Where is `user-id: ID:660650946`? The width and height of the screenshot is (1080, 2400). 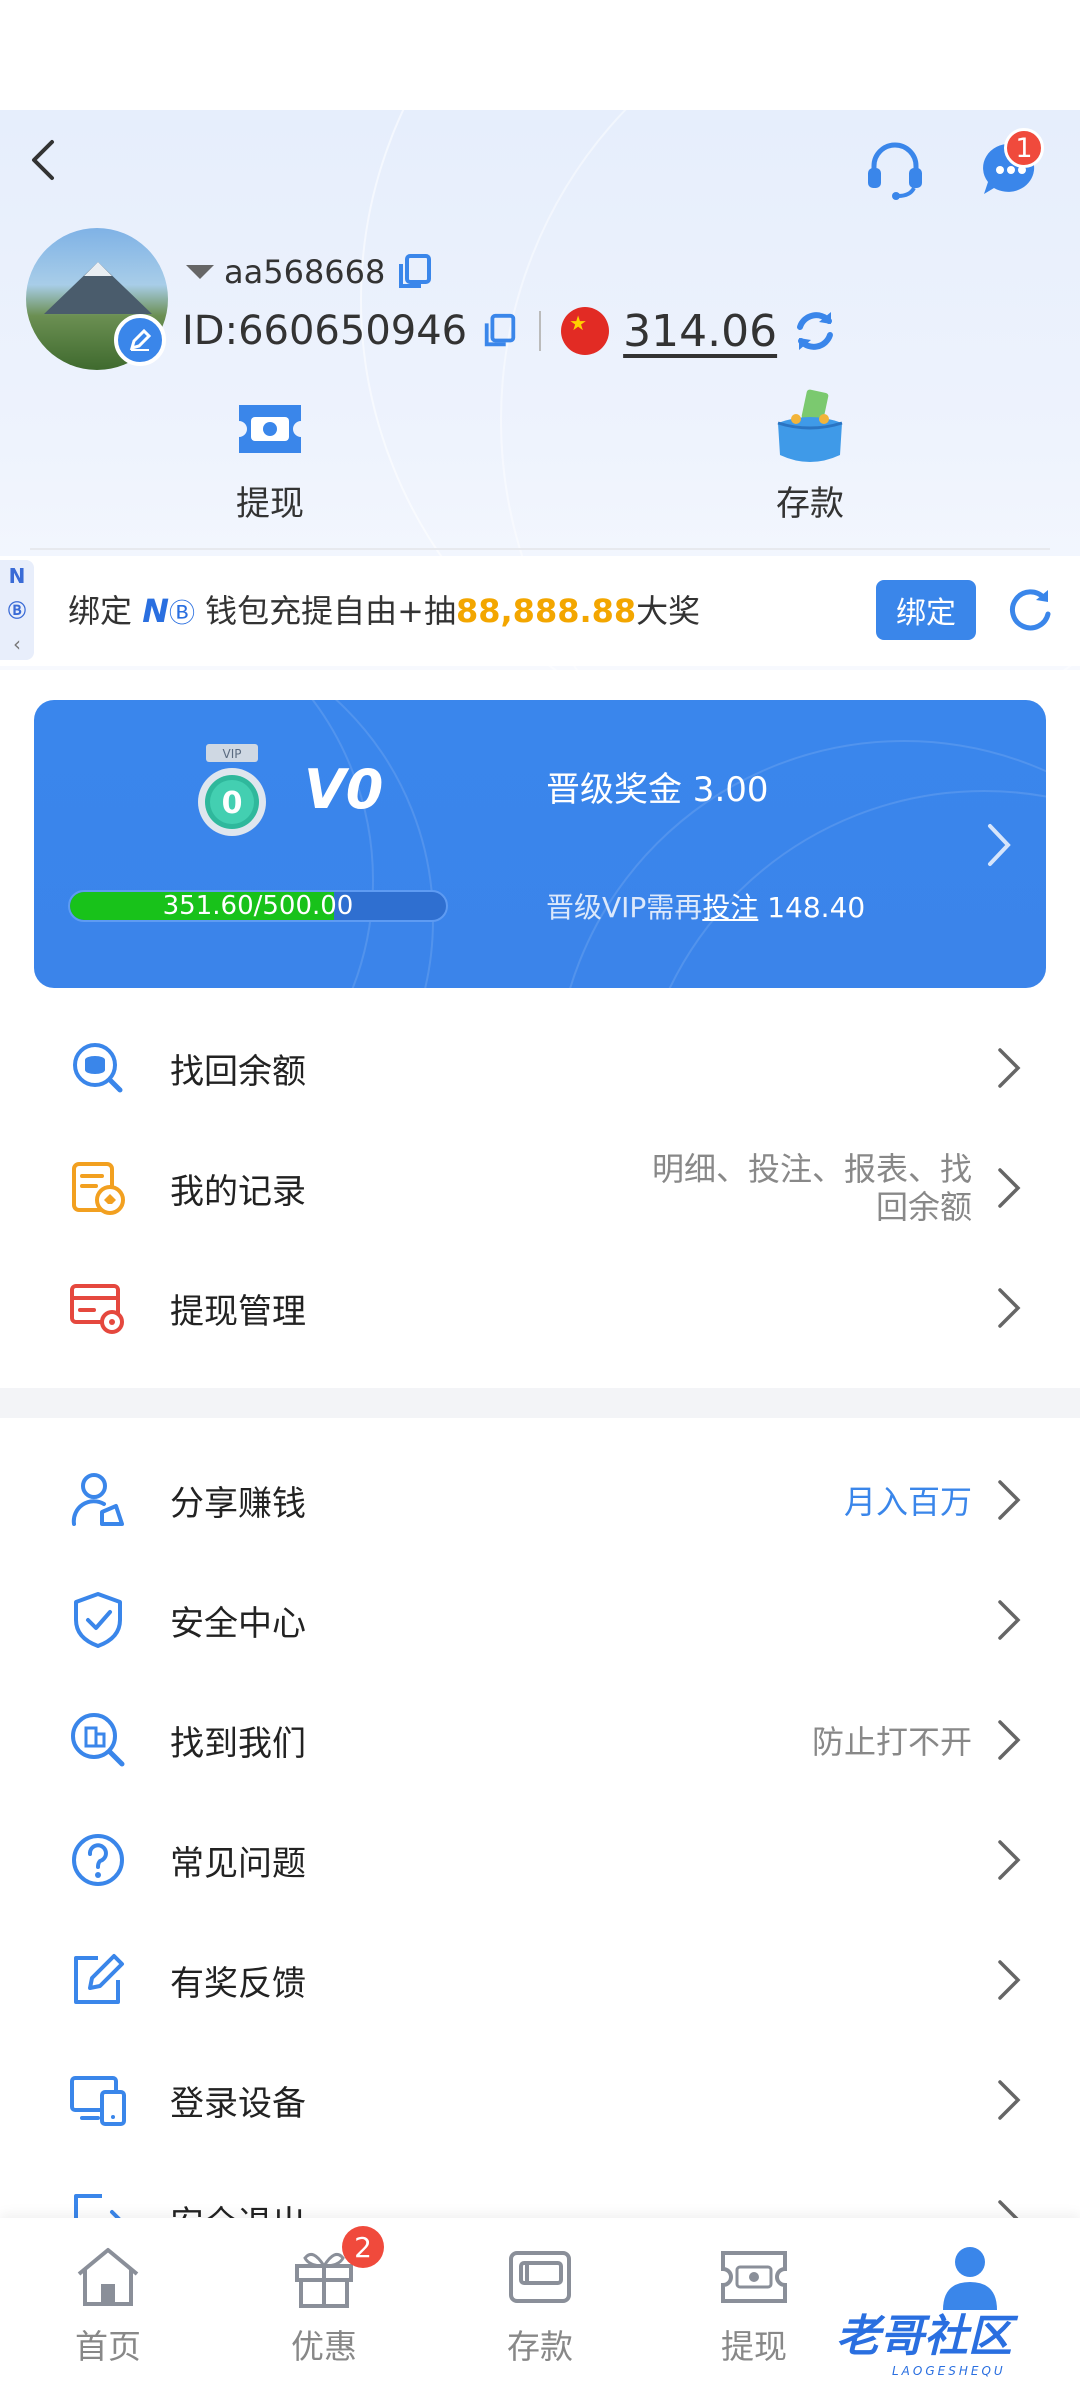 user-id: ID:660650946 is located at coordinates (325, 331).